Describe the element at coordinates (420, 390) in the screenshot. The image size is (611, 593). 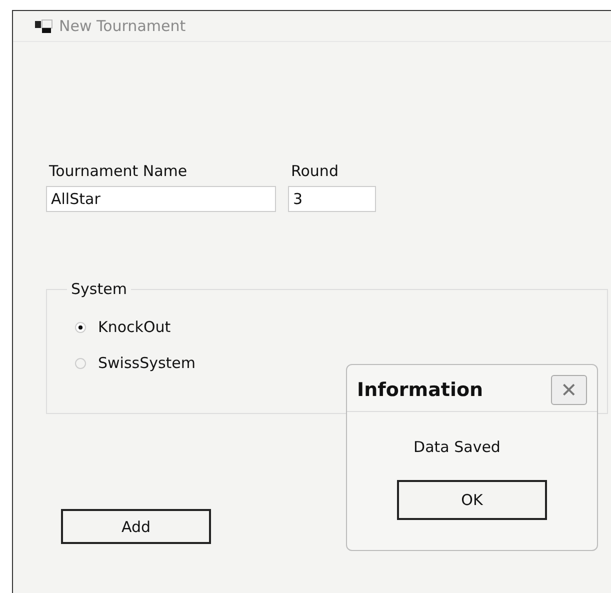
I see `message-title: Information` at that location.